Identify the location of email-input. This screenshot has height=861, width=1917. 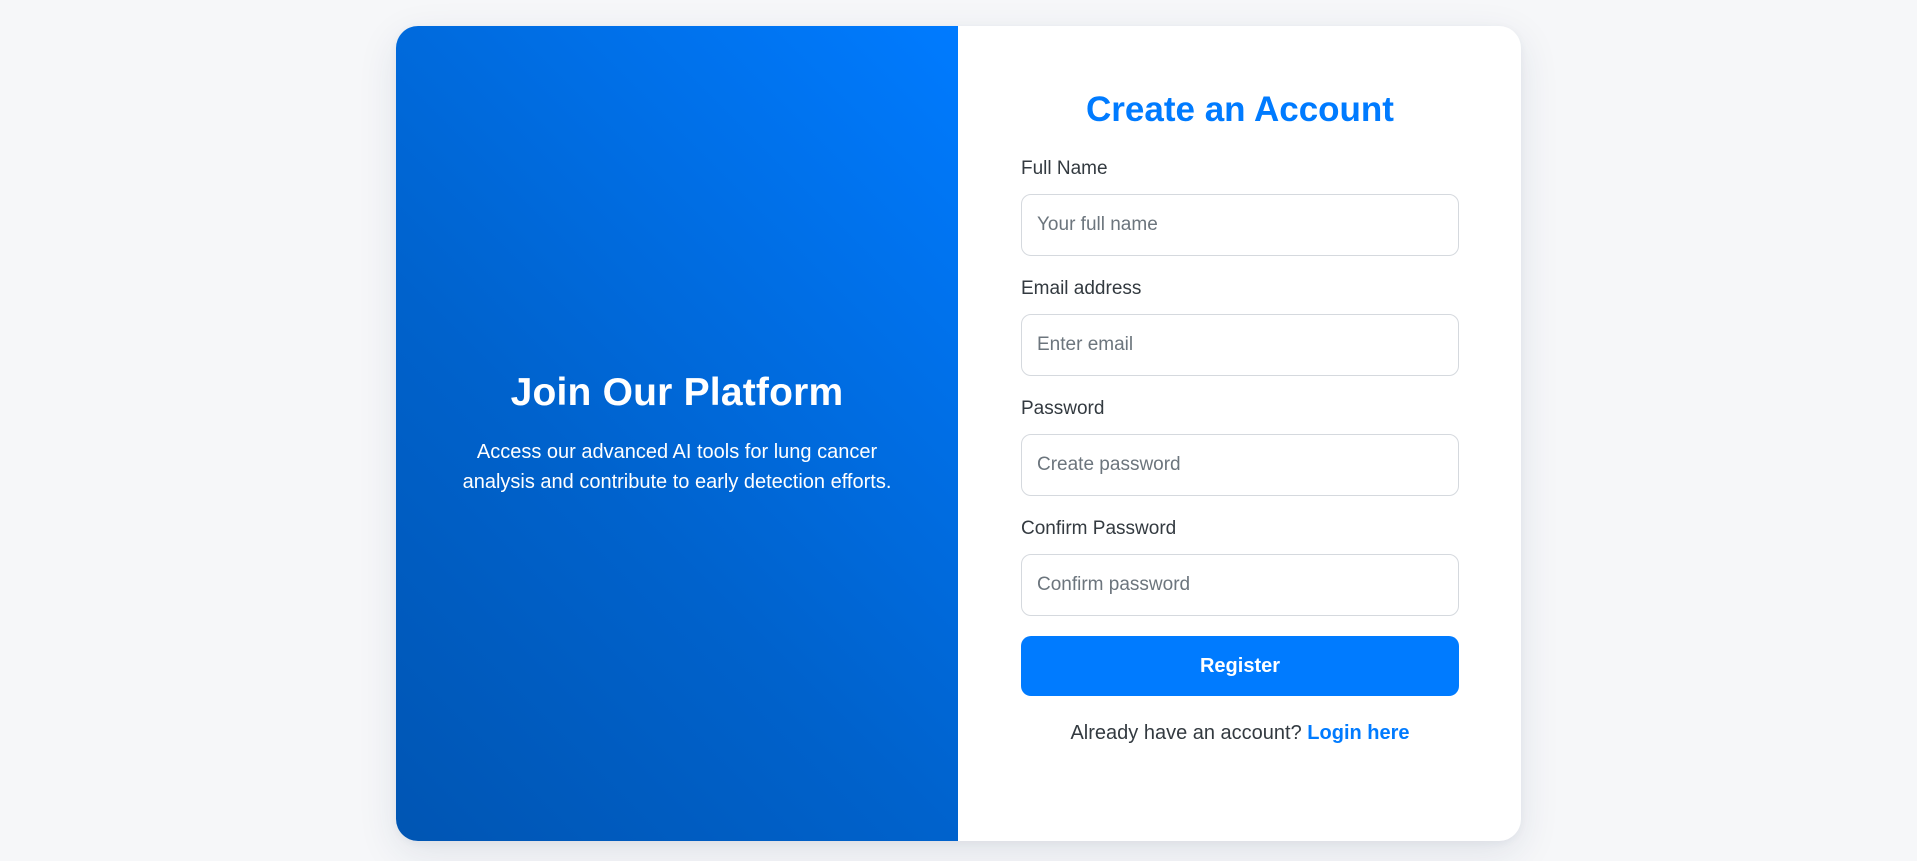
(1240, 345).